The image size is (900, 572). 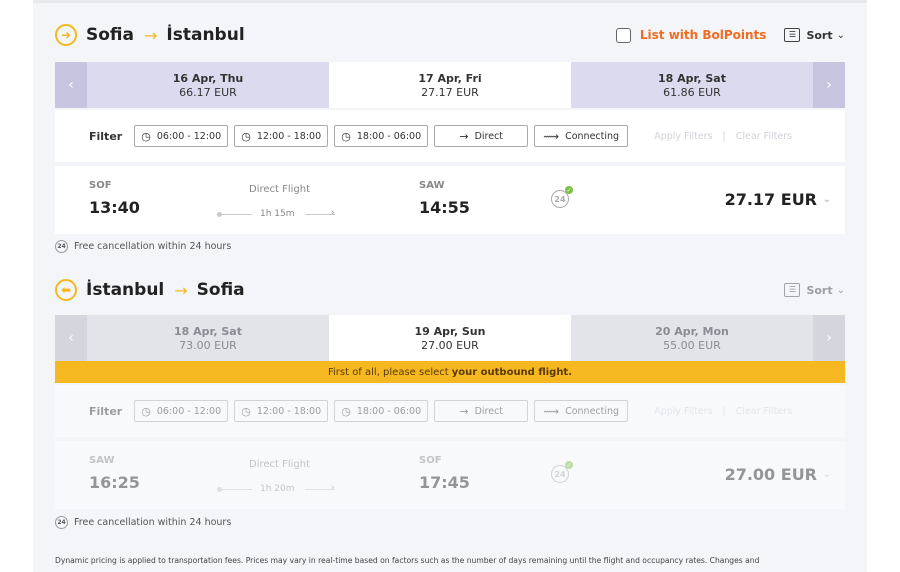 I want to click on date-price: 66.17 EUR, so click(x=208, y=92).